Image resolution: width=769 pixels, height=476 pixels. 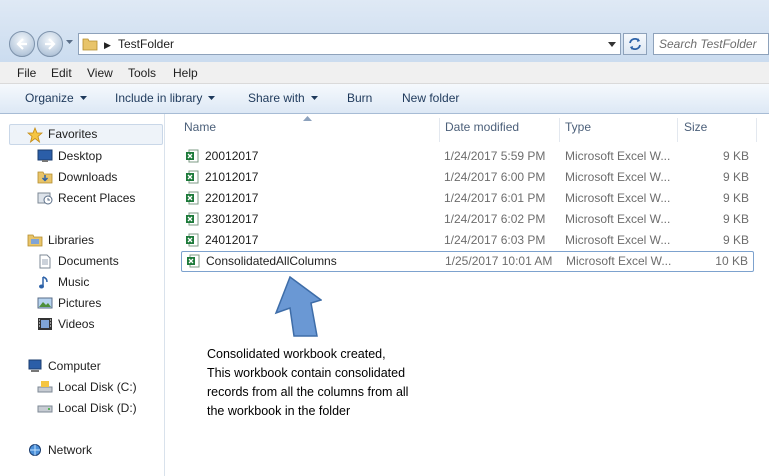 I want to click on libraries-icon, so click(x=35, y=240).